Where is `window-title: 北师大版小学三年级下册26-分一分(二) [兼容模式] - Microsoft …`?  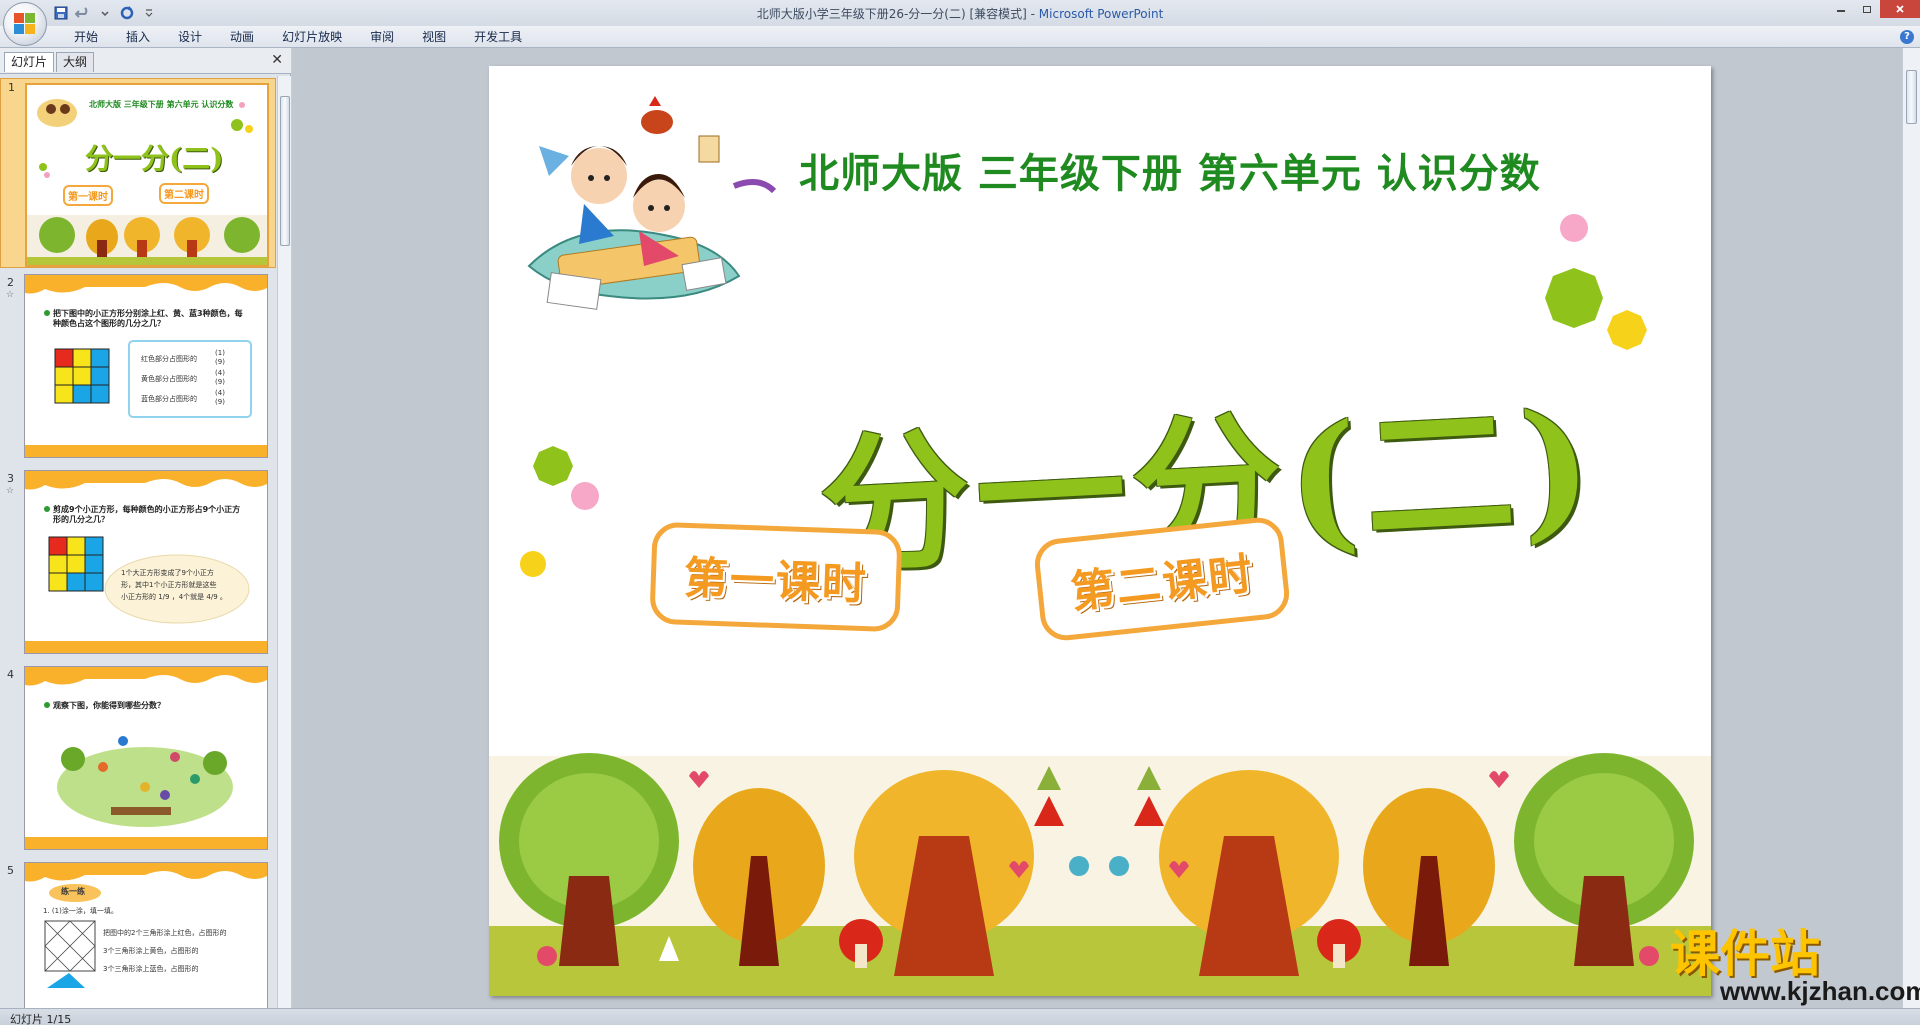 window-title: 北师大版小学三年级下册26-分一分(二) [兼容模式] - Microsoft … is located at coordinates (960, 13).